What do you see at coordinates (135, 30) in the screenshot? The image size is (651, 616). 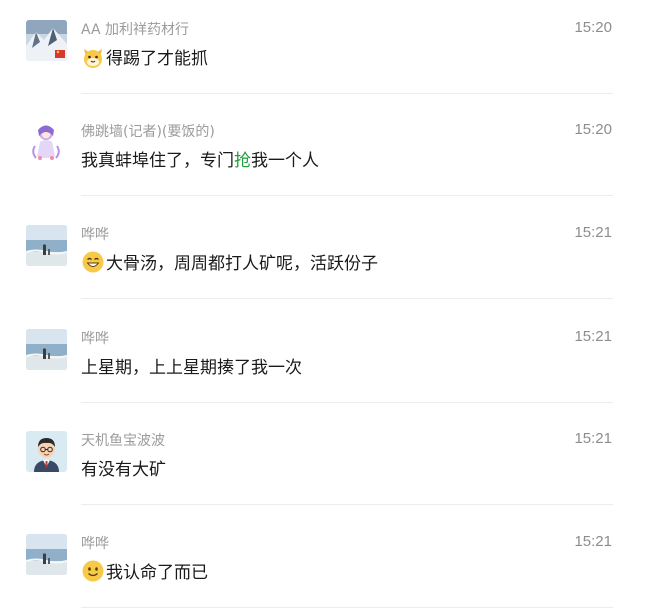 I see `sender-name: AA 加利祥药材行` at bounding box center [135, 30].